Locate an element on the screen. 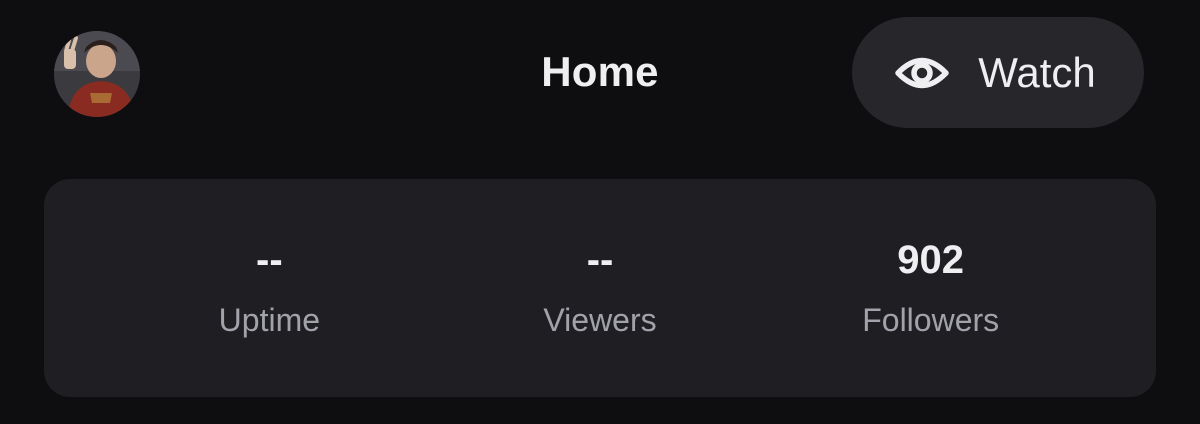  stat-label: Followers is located at coordinates (931, 319).